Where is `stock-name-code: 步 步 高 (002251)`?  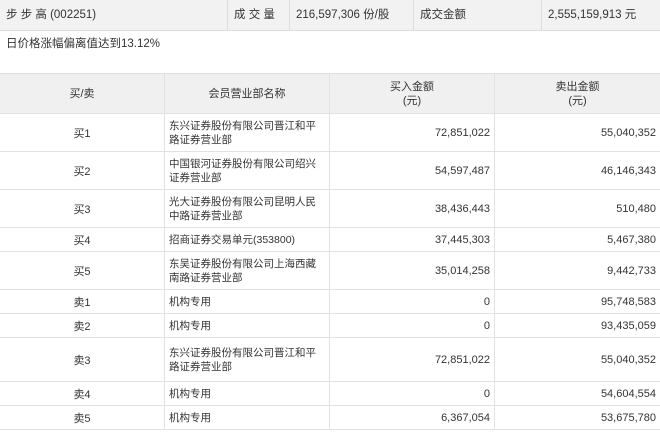
stock-name-code: 步 步 高 (002251) is located at coordinates (114, 15).